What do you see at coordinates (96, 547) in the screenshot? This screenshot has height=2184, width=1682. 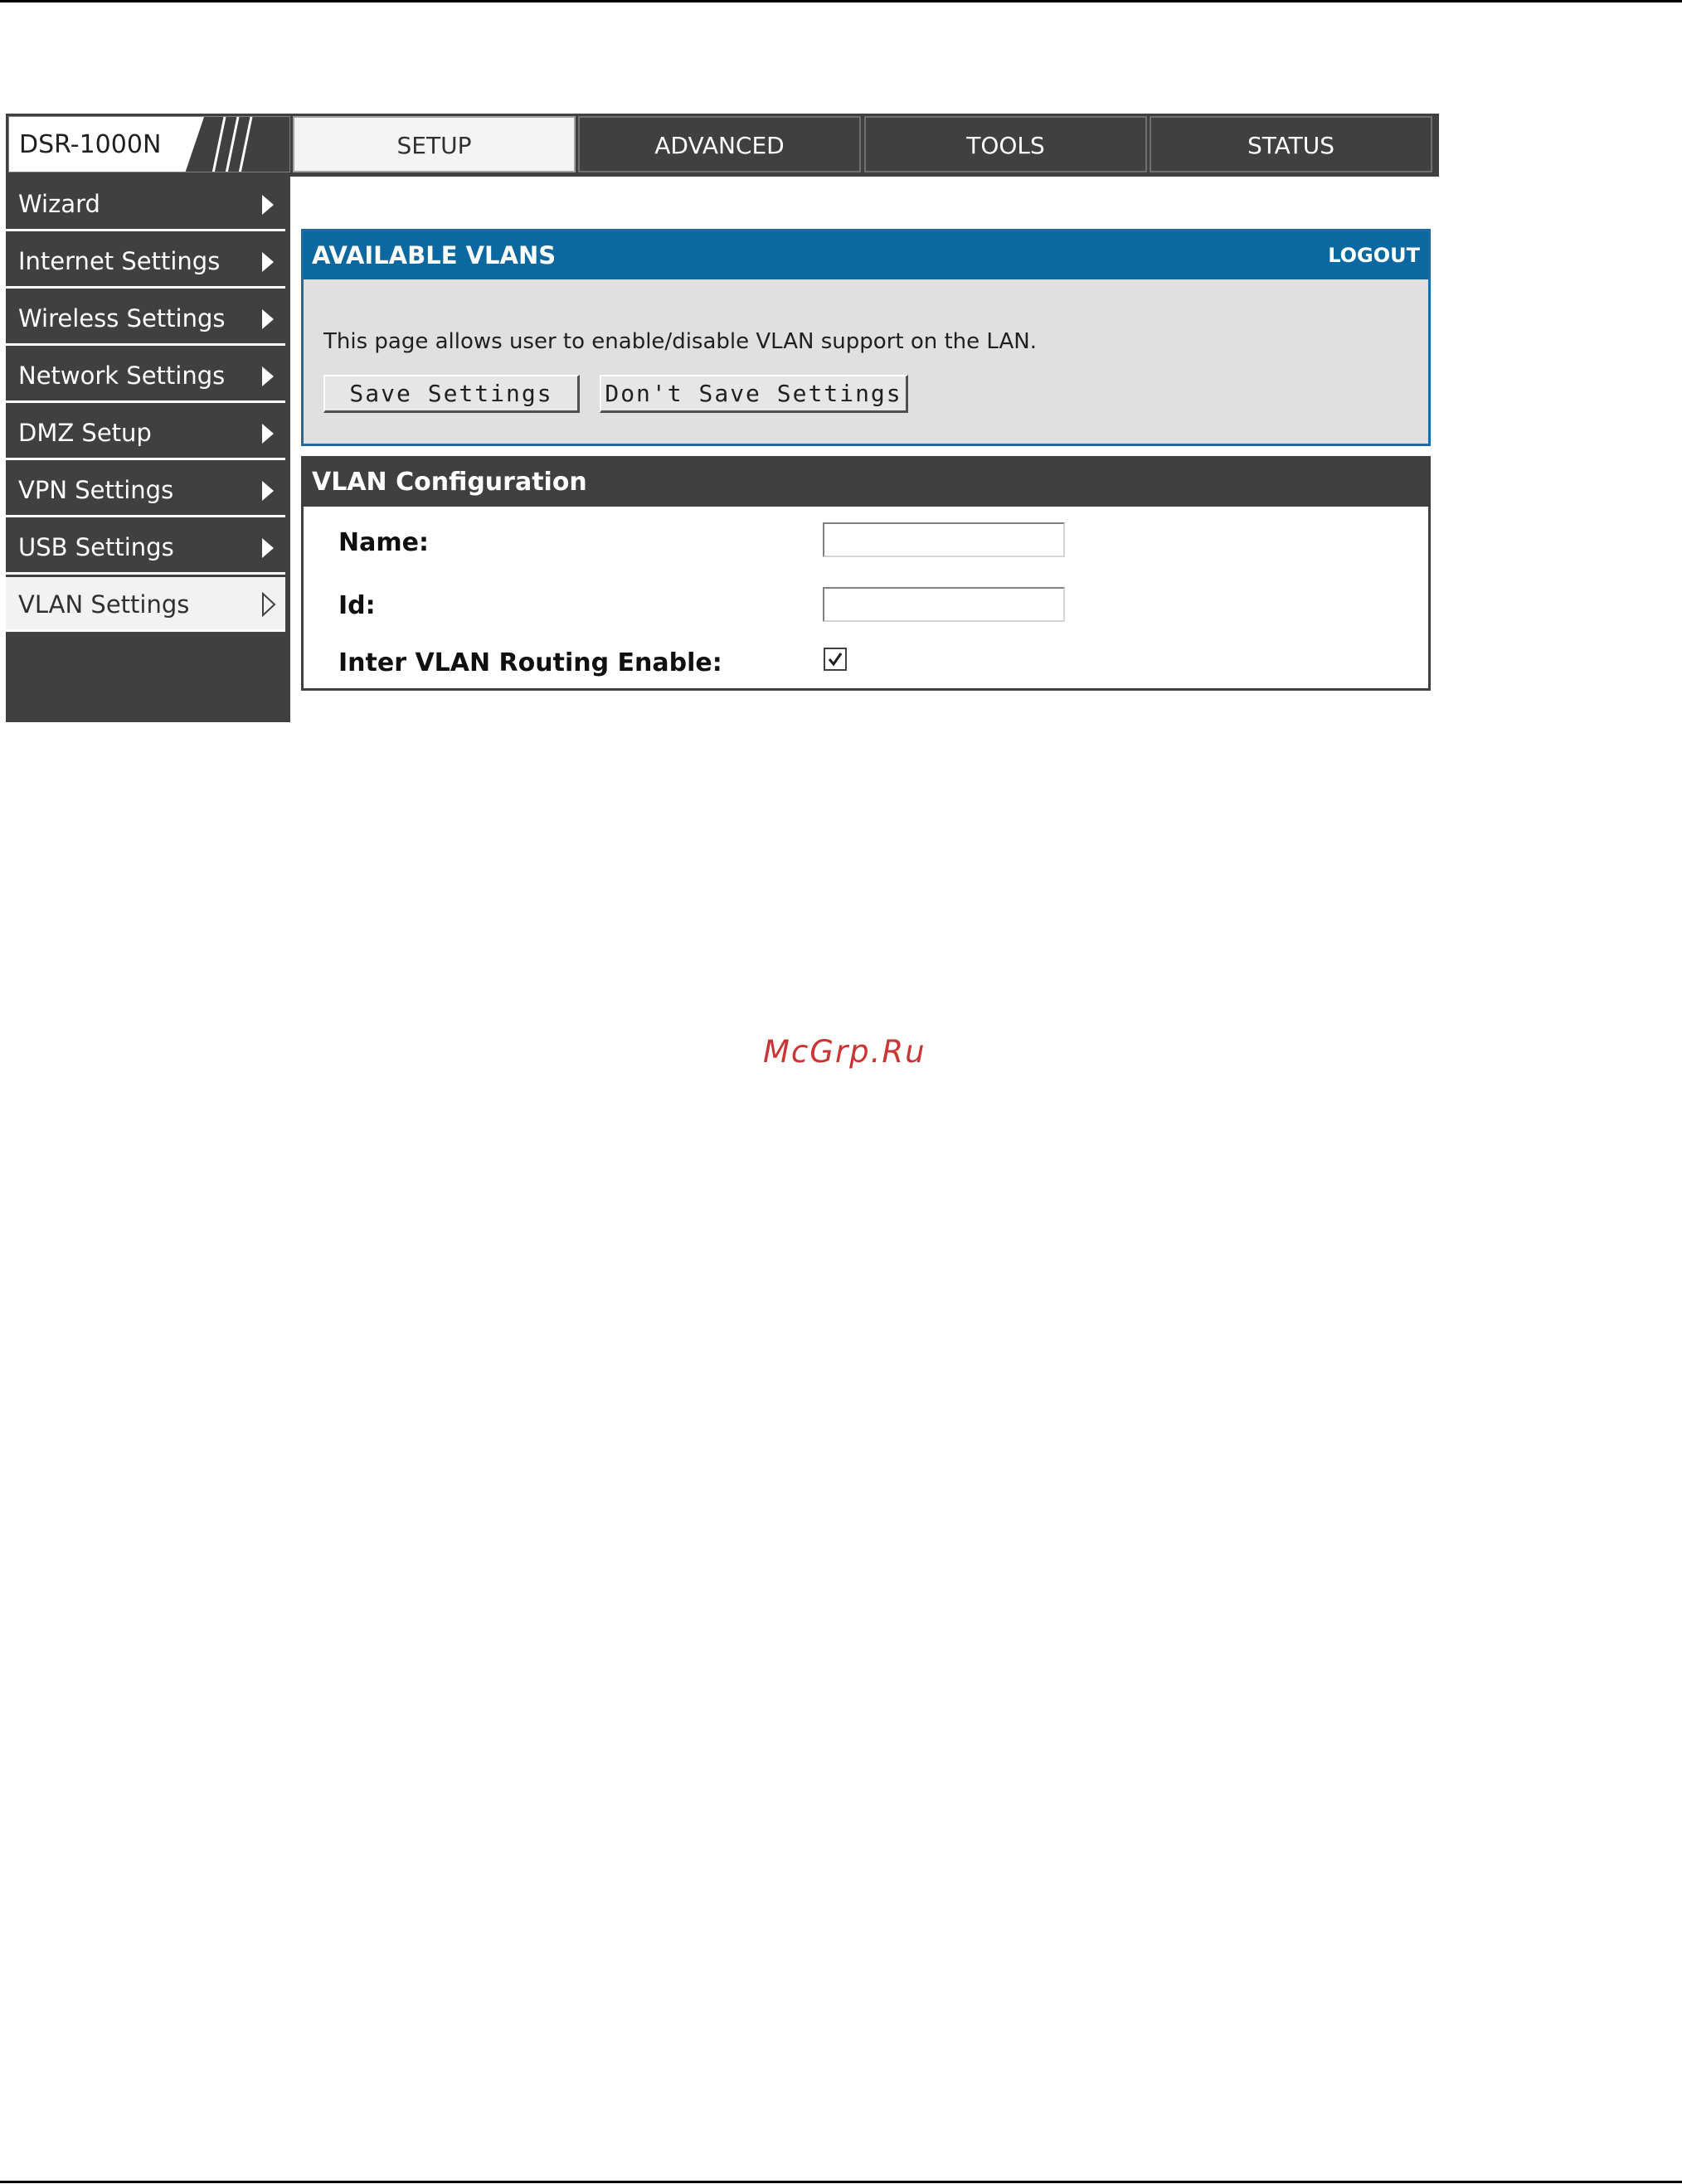 I see `sidebar-item-label: USB Settings` at bounding box center [96, 547].